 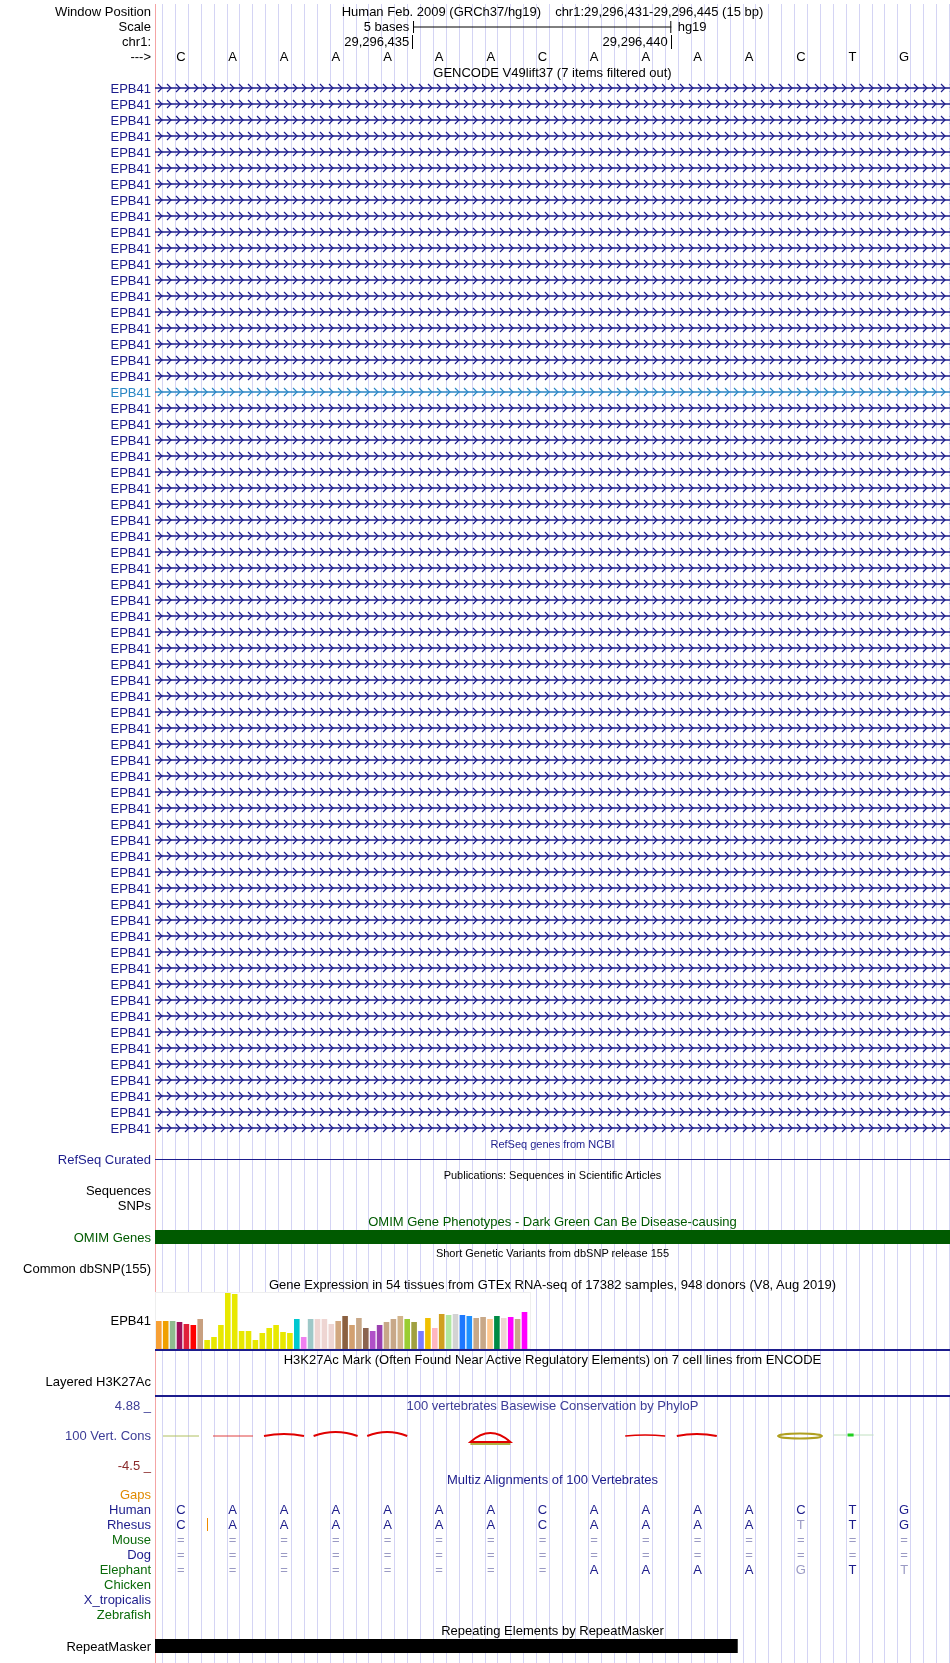 What do you see at coordinates (130, 1509) in the screenshot?
I see `species-label: Human` at bounding box center [130, 1509].